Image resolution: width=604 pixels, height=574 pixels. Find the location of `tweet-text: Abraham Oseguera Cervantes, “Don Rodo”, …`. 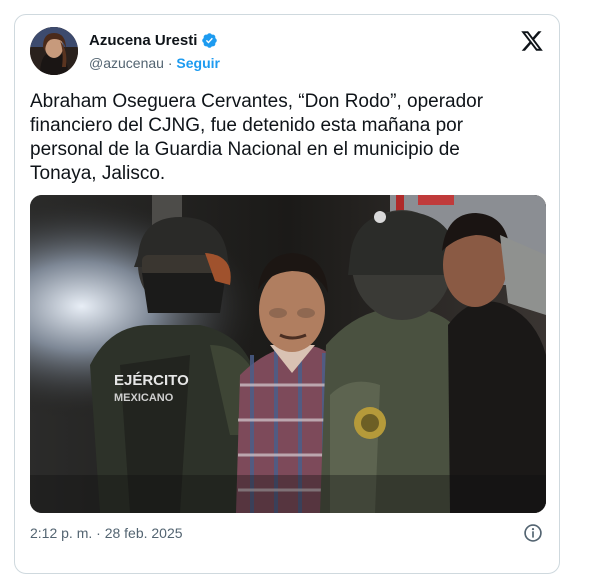

tweet-text: Abraham Oseguera Cervantes, “Don Rodo”, … is located at coordinates (257, 137).